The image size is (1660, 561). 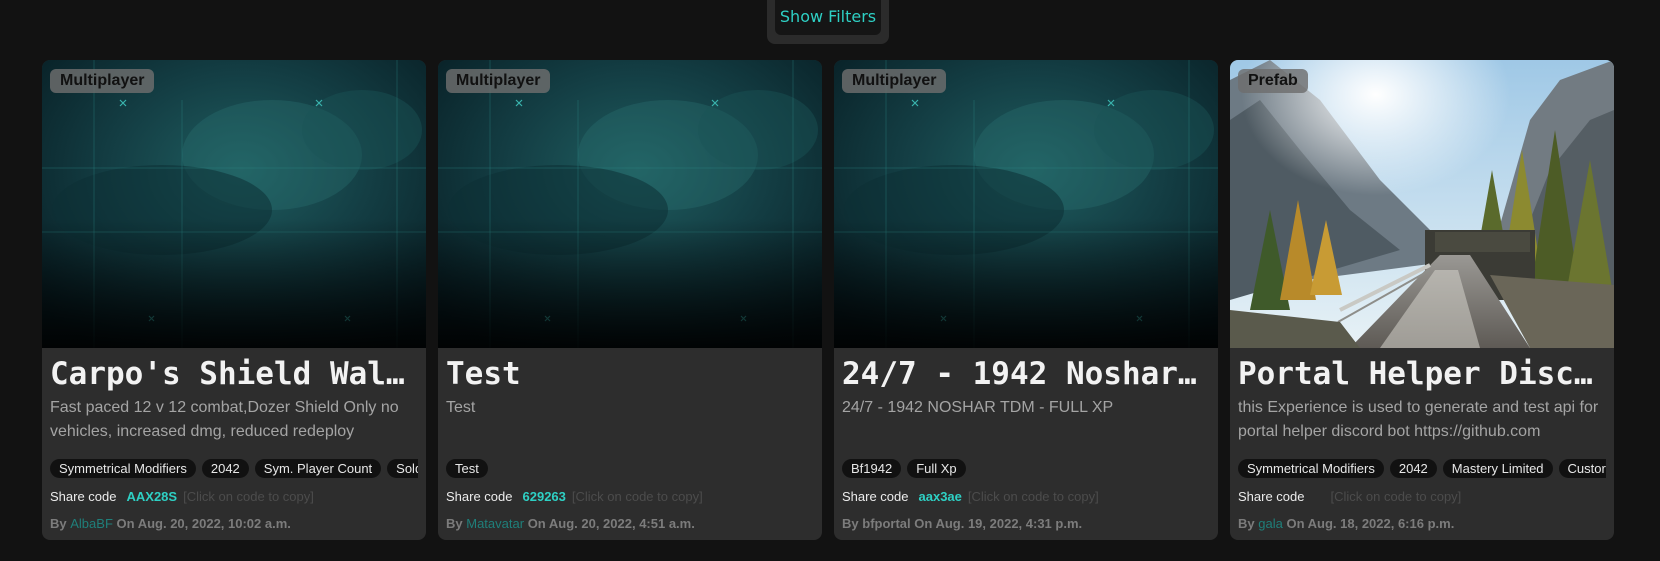 I want to click on byline: By AlbaBF On Aug. 20, 2022, 10:02 a.m., so click(x=170, y=524).